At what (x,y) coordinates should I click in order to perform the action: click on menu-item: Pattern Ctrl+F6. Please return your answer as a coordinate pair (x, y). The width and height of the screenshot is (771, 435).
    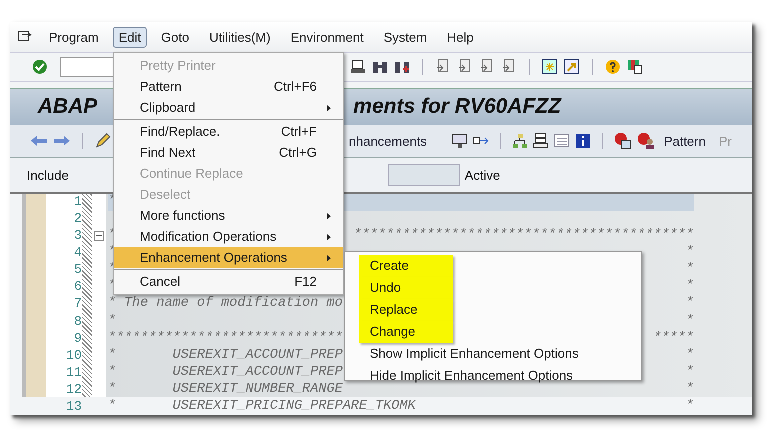
    Looking at the image, I should click on (228, 86).